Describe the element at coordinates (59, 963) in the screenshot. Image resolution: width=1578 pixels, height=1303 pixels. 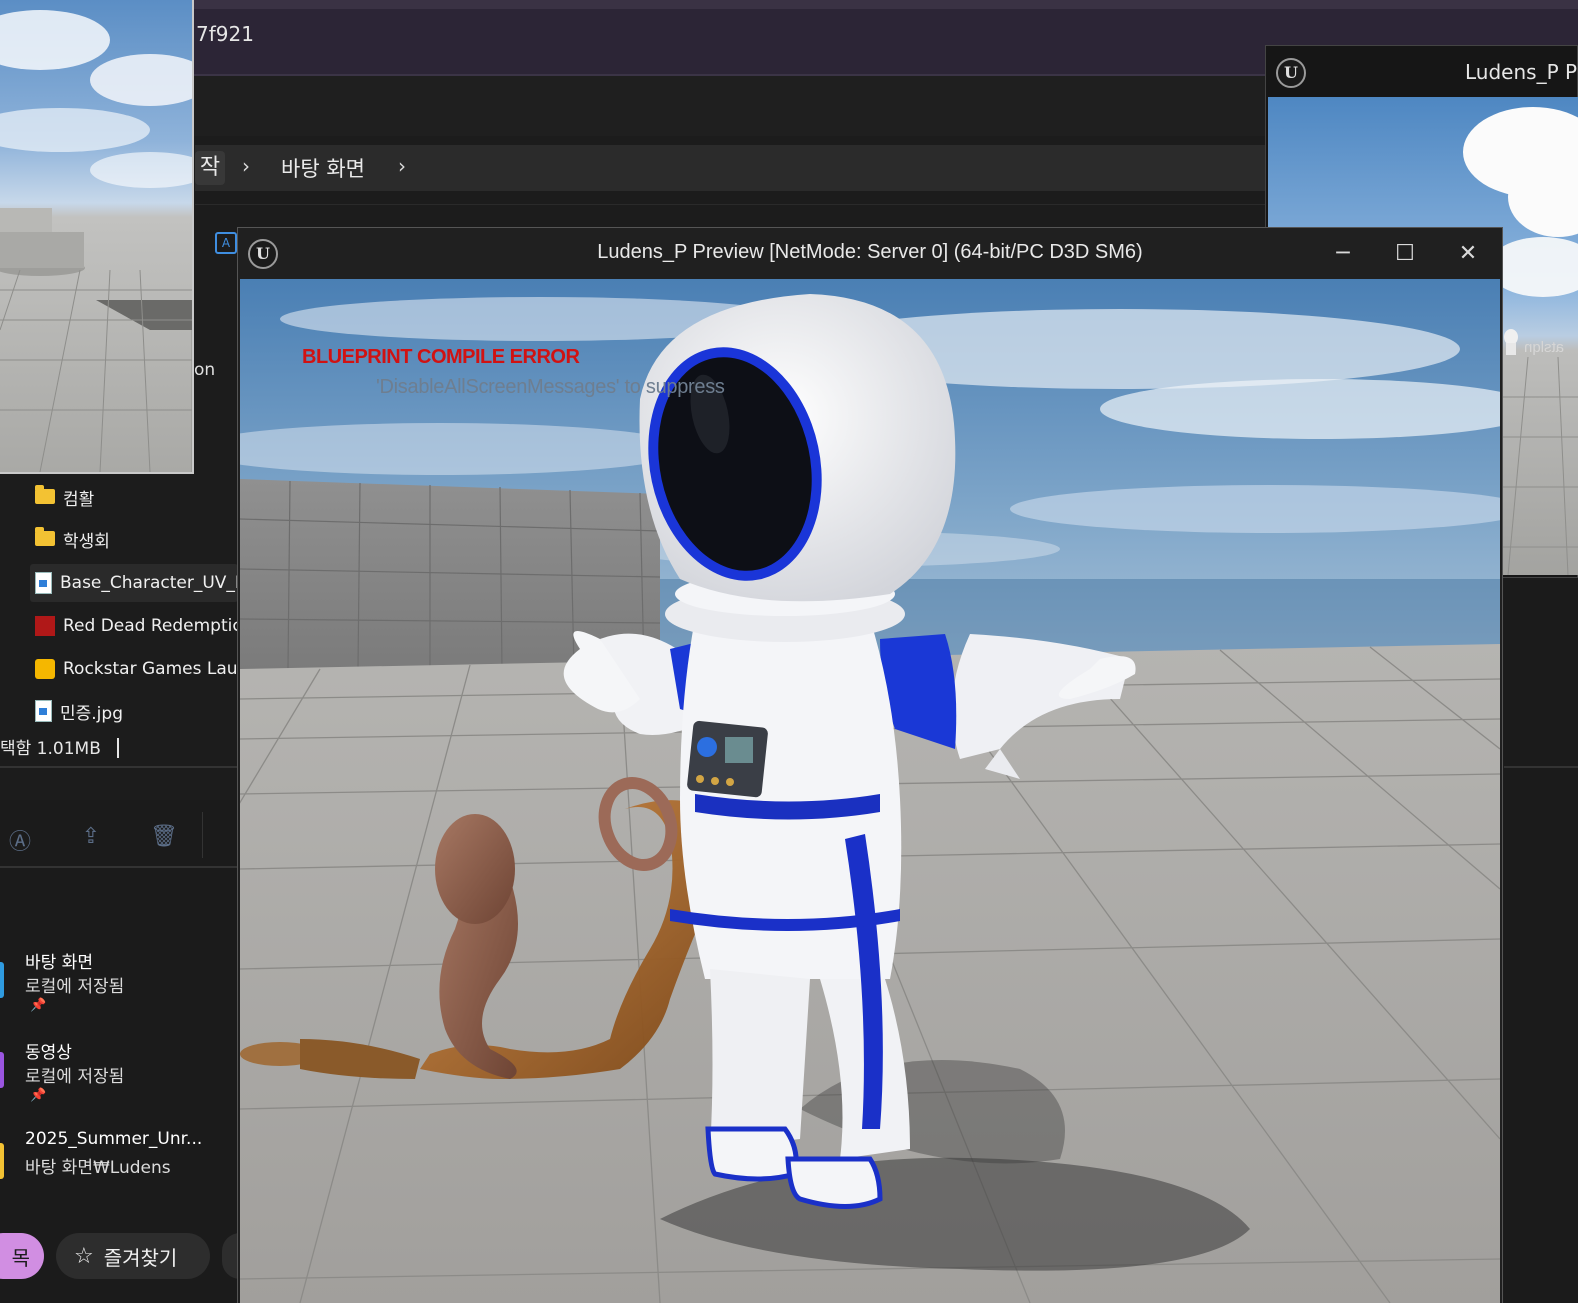
I see `item-title: 바탕 화면` at that location.